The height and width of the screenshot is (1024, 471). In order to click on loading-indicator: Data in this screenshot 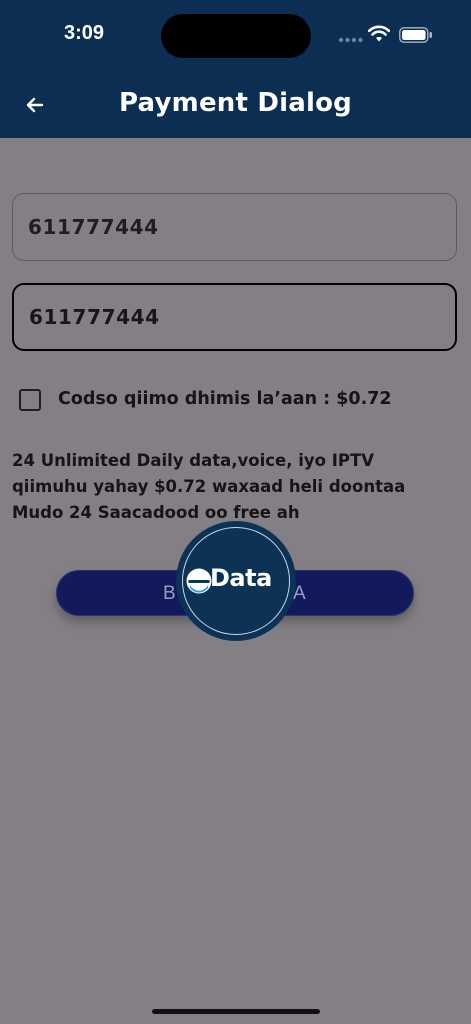, I will do `click(236, 581)`.